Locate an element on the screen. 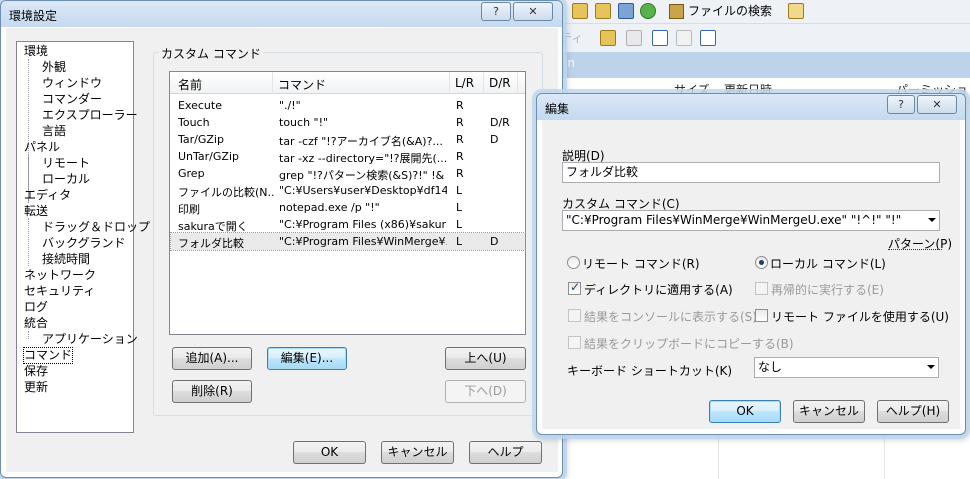 The height and width of the screenshot is (479, 970). dialog-title: 環境設定 is located at coordinates (33, 16).